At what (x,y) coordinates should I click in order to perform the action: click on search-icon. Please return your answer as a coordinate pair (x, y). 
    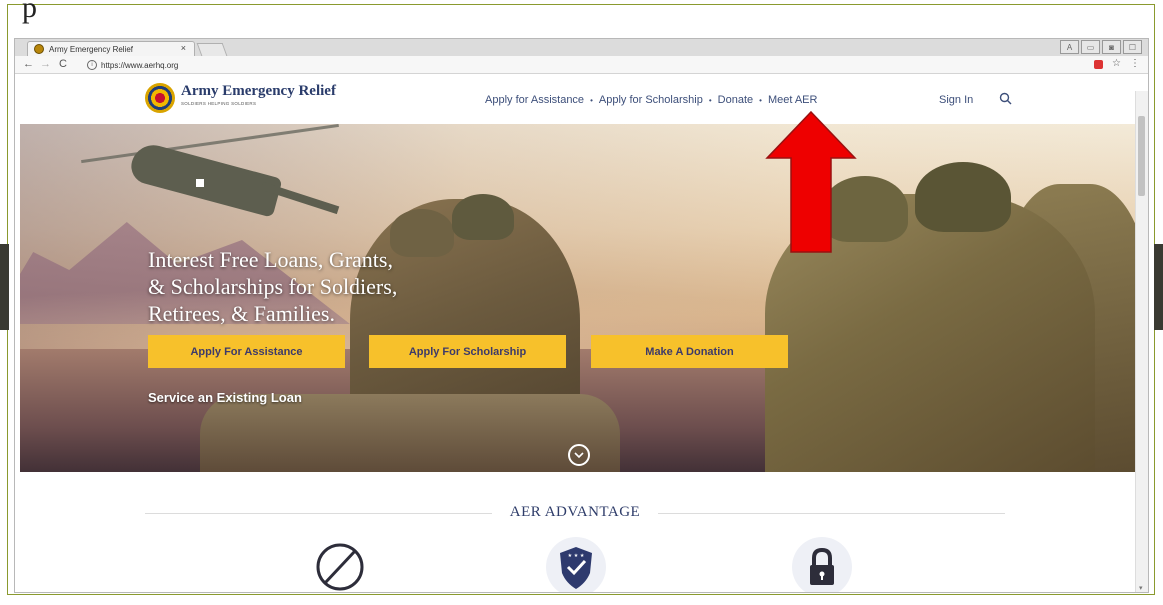
    Looking at the image, I should click on (1005, 98).